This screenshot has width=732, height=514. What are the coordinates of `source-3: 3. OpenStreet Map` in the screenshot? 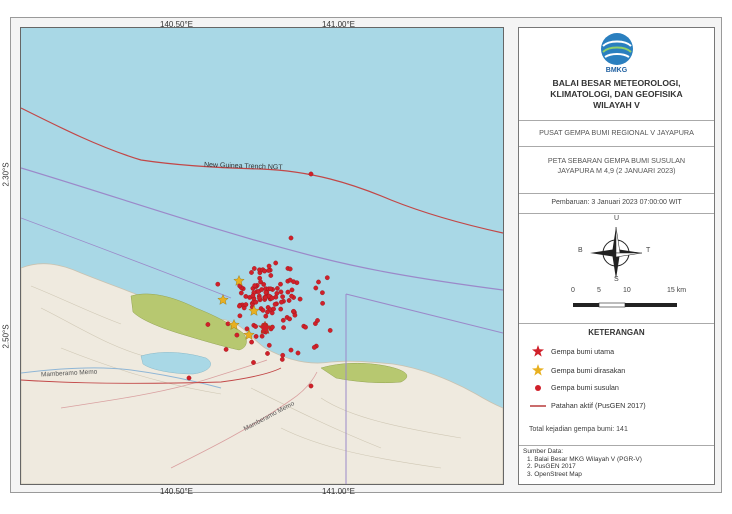 It's located at (554, 474).